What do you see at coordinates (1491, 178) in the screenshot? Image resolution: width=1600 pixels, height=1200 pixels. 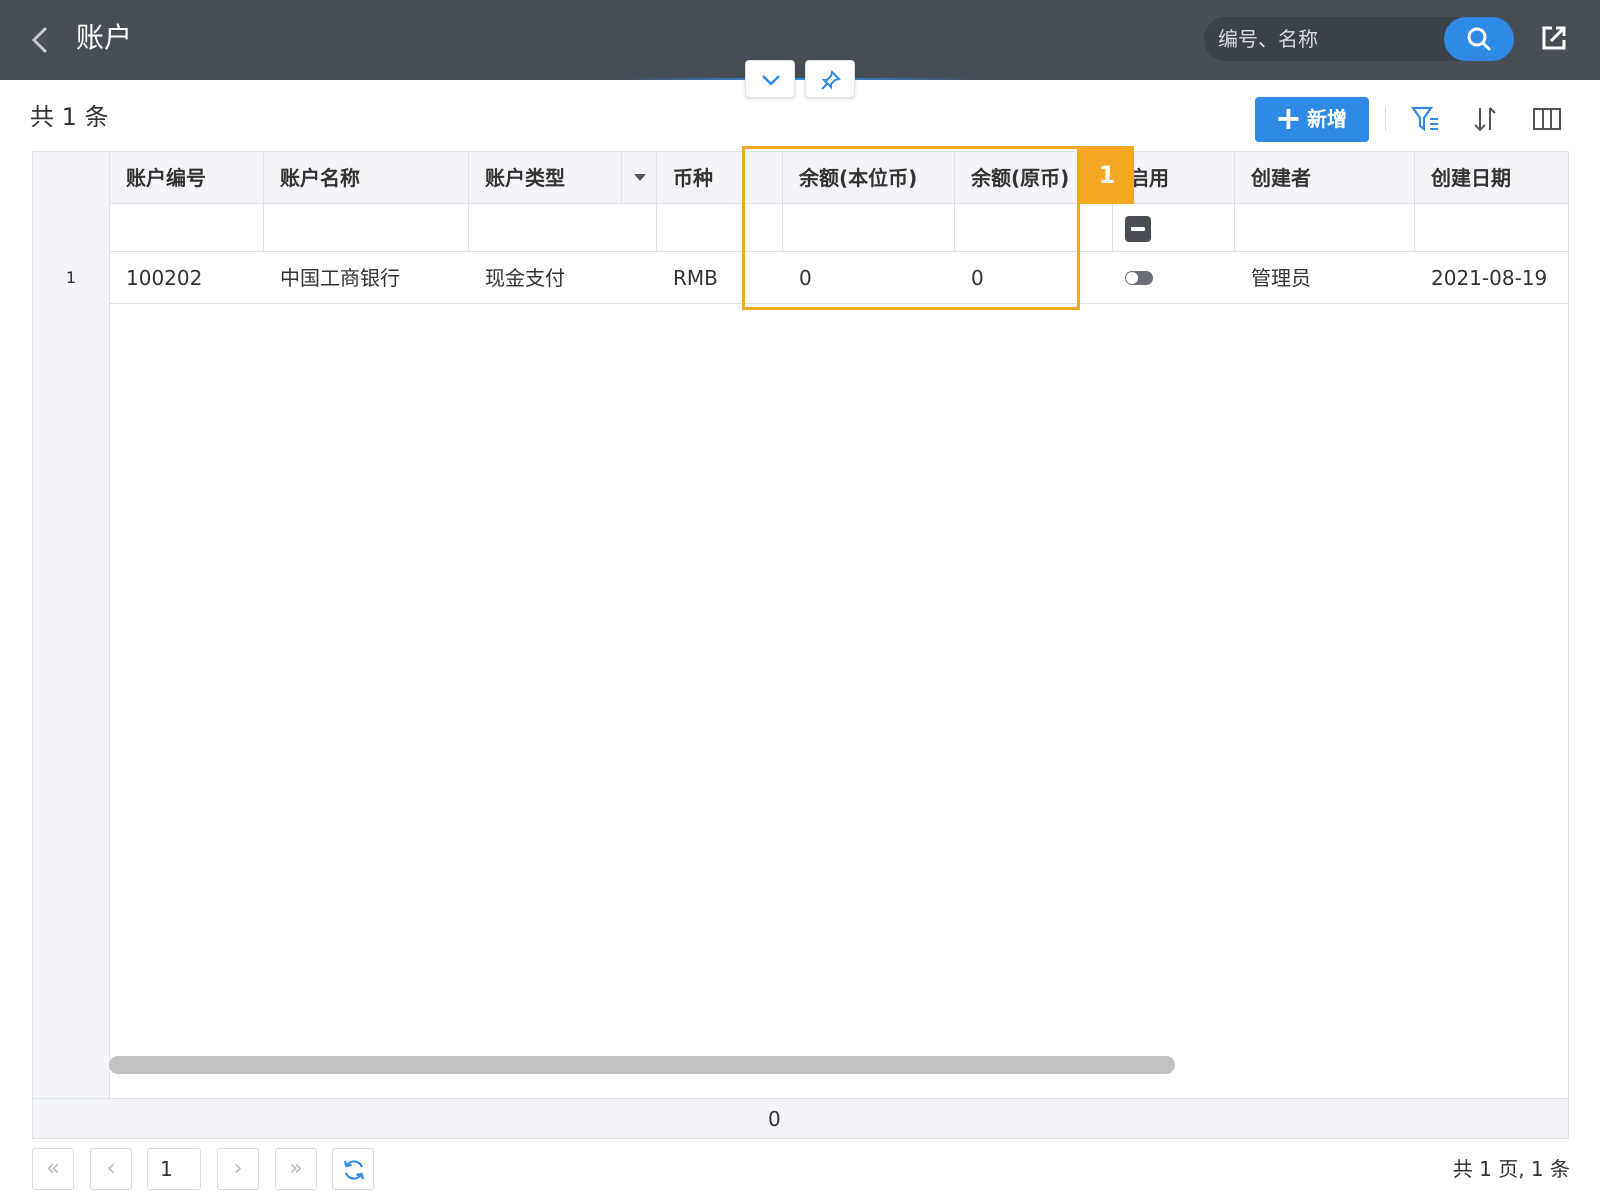 I see `column-header-created-date: 创建日期` at bounding box center [1491, 178].